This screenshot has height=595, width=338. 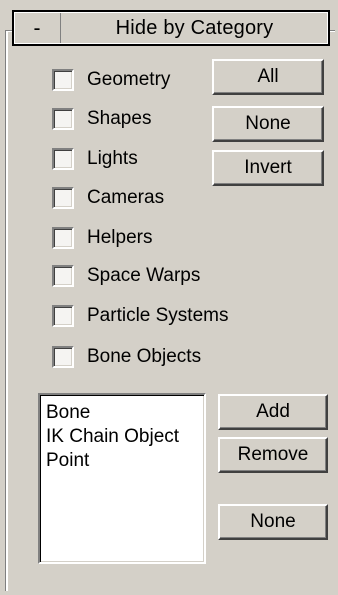 What do you see at coordinates (144, 275) in the screenshot?
I see `space-warps-label: Space Warps` at bounding box center [144, 275].